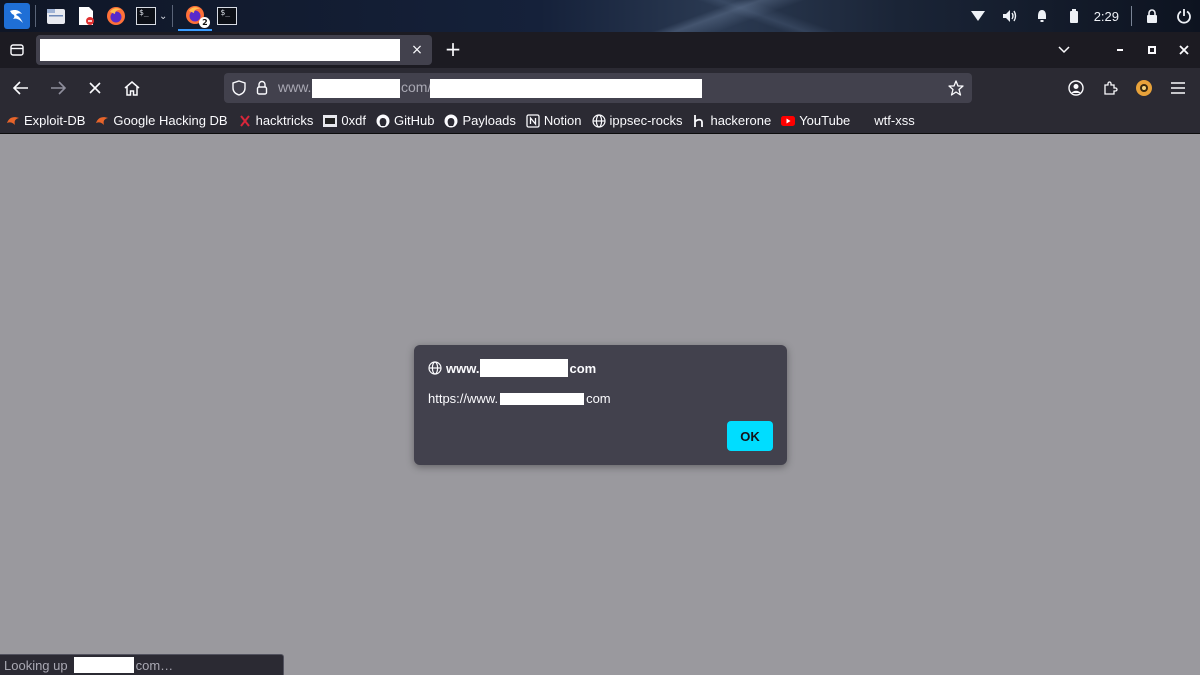 The width and height of the screenshot is (1200, 675). What do you see at coordinates (1010, 16) in the screenshot?
I see `volume-icon` at bounding box center [1010, 16].